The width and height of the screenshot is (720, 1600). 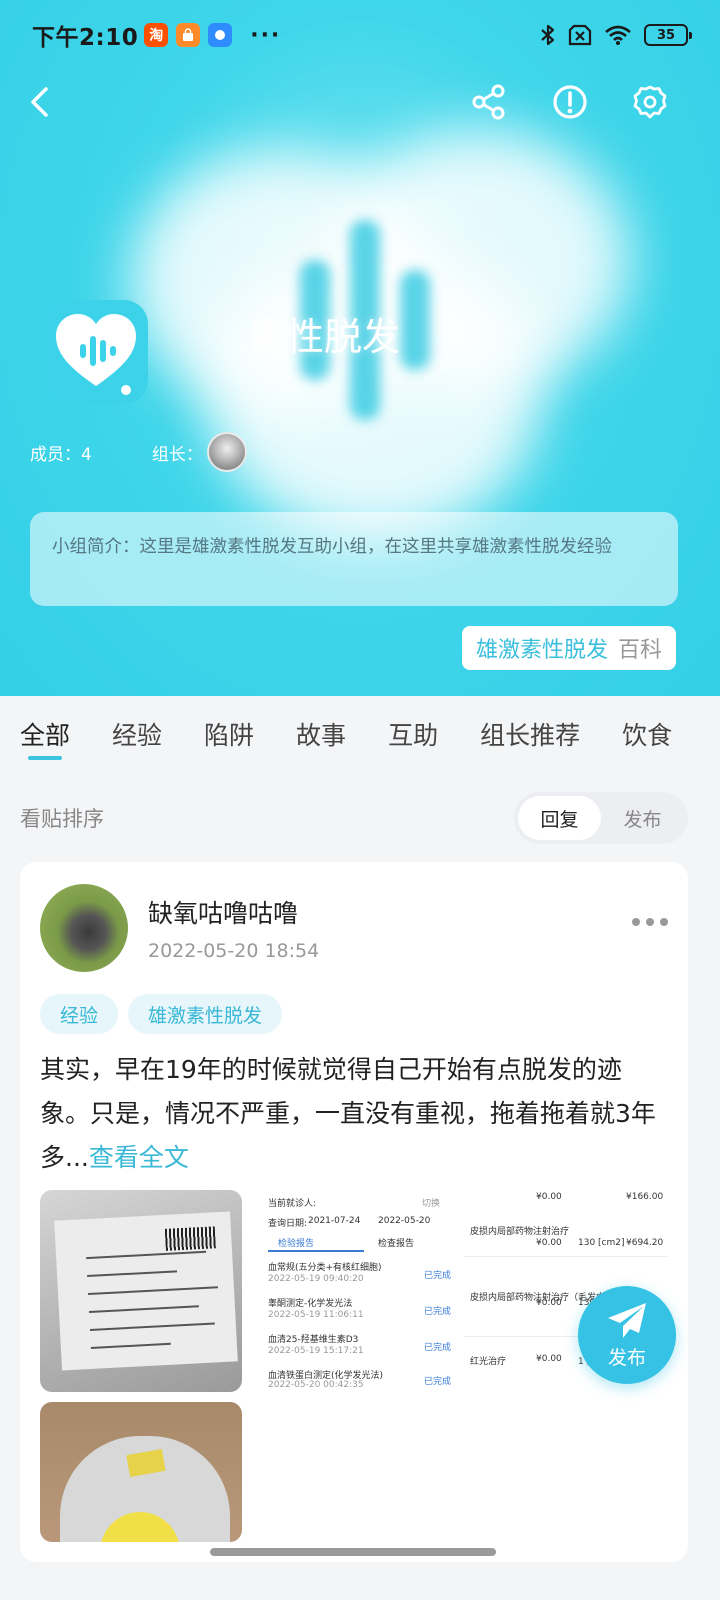 What do you see at coordinates (618, 35) in the screenshot?
I see `wifi-icon` at bounding box center [618, 35].